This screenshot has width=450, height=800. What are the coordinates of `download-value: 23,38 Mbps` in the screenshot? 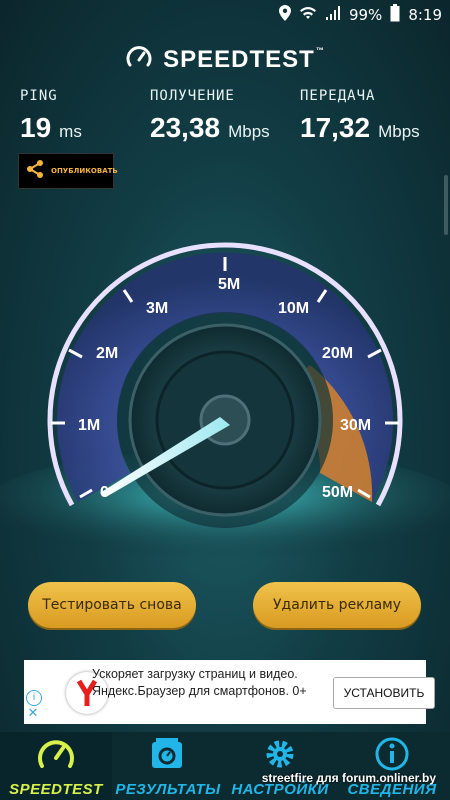 It's located at (210, 127).